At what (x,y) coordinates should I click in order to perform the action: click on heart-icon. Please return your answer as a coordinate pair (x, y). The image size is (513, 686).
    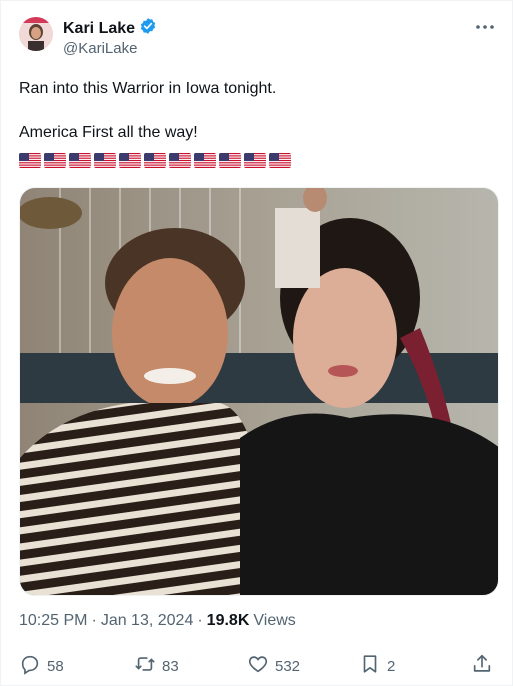
    Looking at the image, I should click on (258, 666).